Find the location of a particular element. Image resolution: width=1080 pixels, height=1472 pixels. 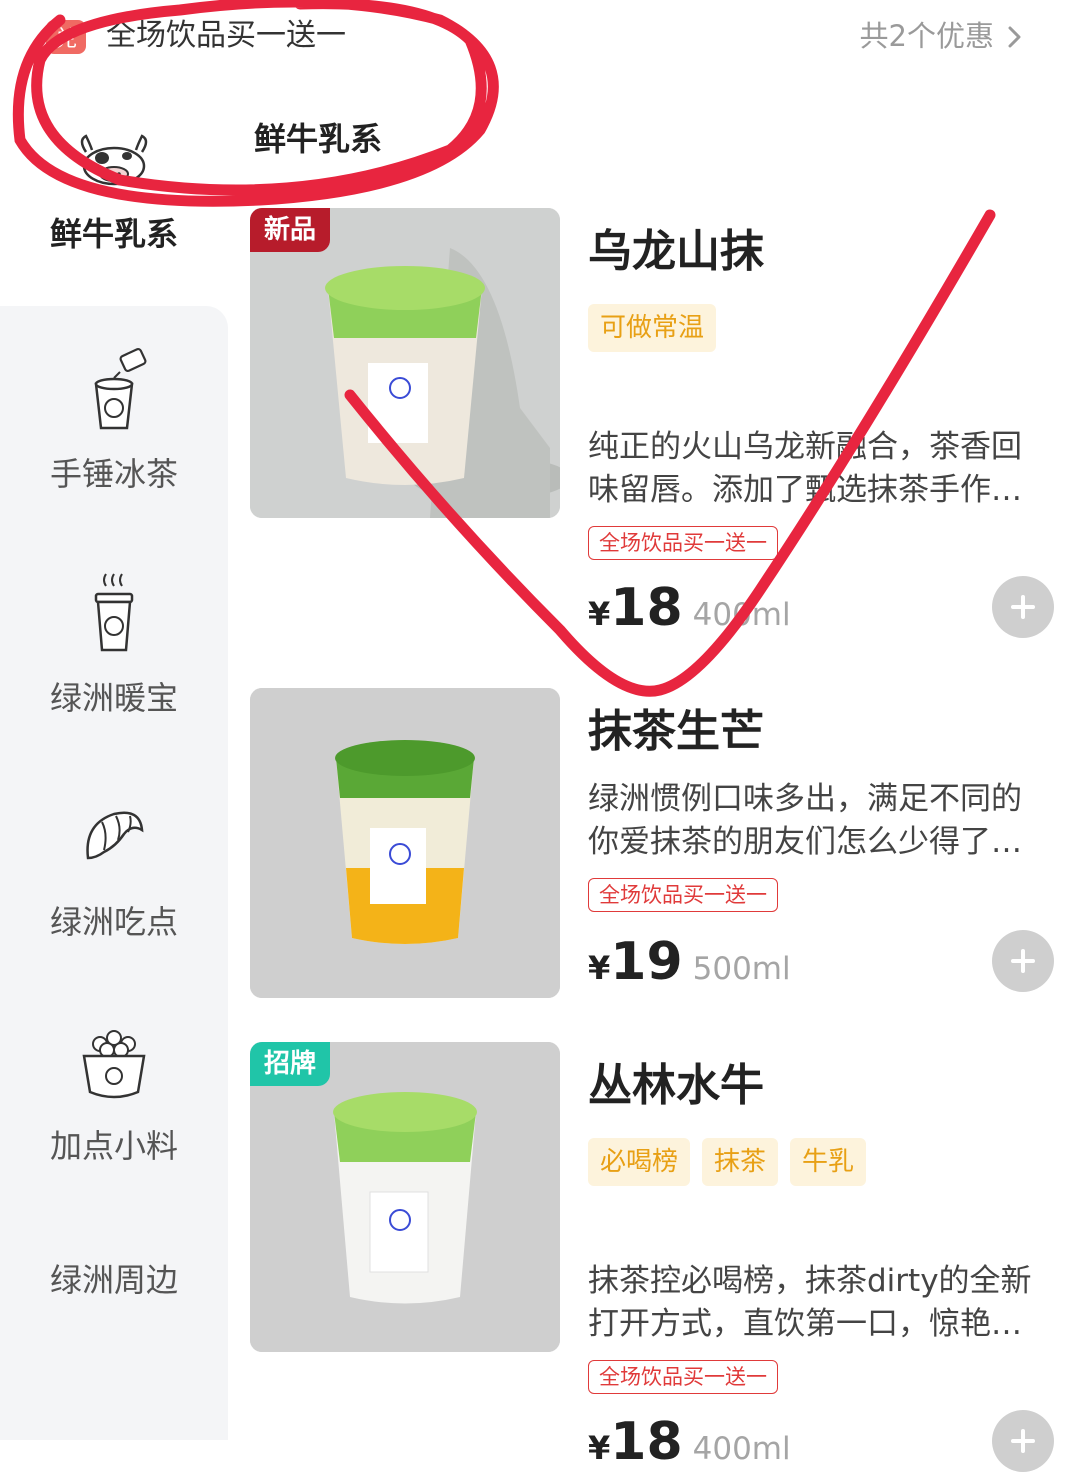

promo-count: 共2个优惠 is located at coordinates (927, 36).